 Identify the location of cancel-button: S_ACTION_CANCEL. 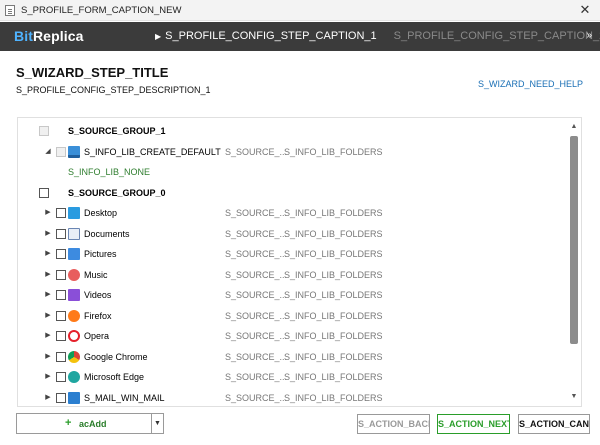
(554, 424).